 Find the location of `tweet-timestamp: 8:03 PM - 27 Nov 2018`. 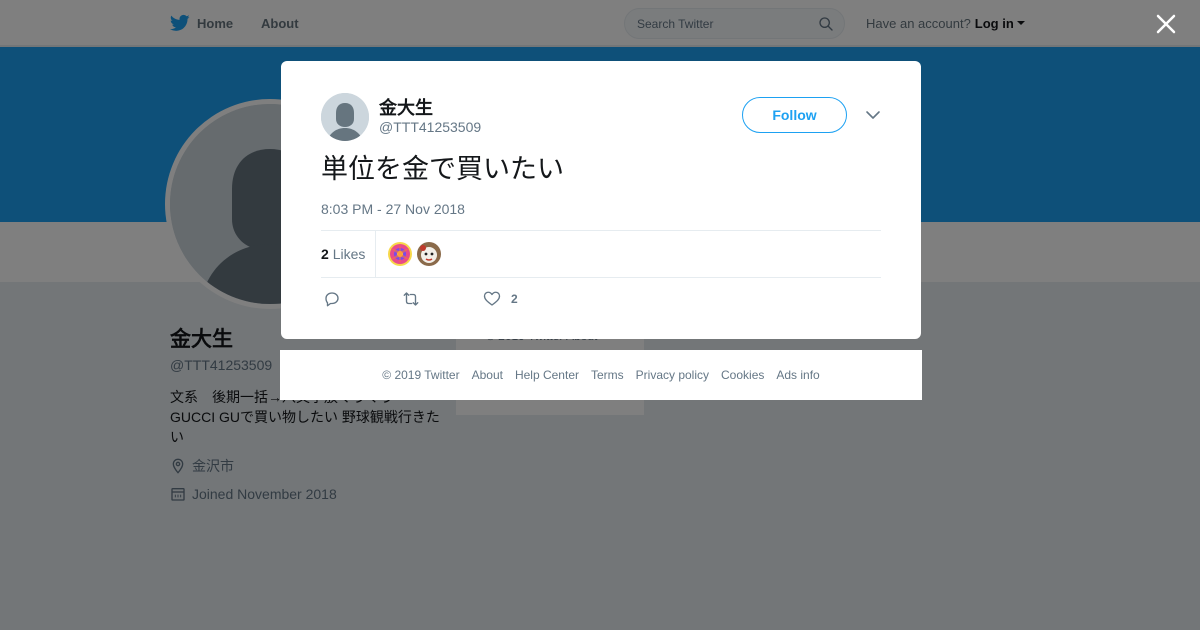

tweet-timestamp: 8:03 PM - 27 Nov 2018 is located at coordinates (393, 209).